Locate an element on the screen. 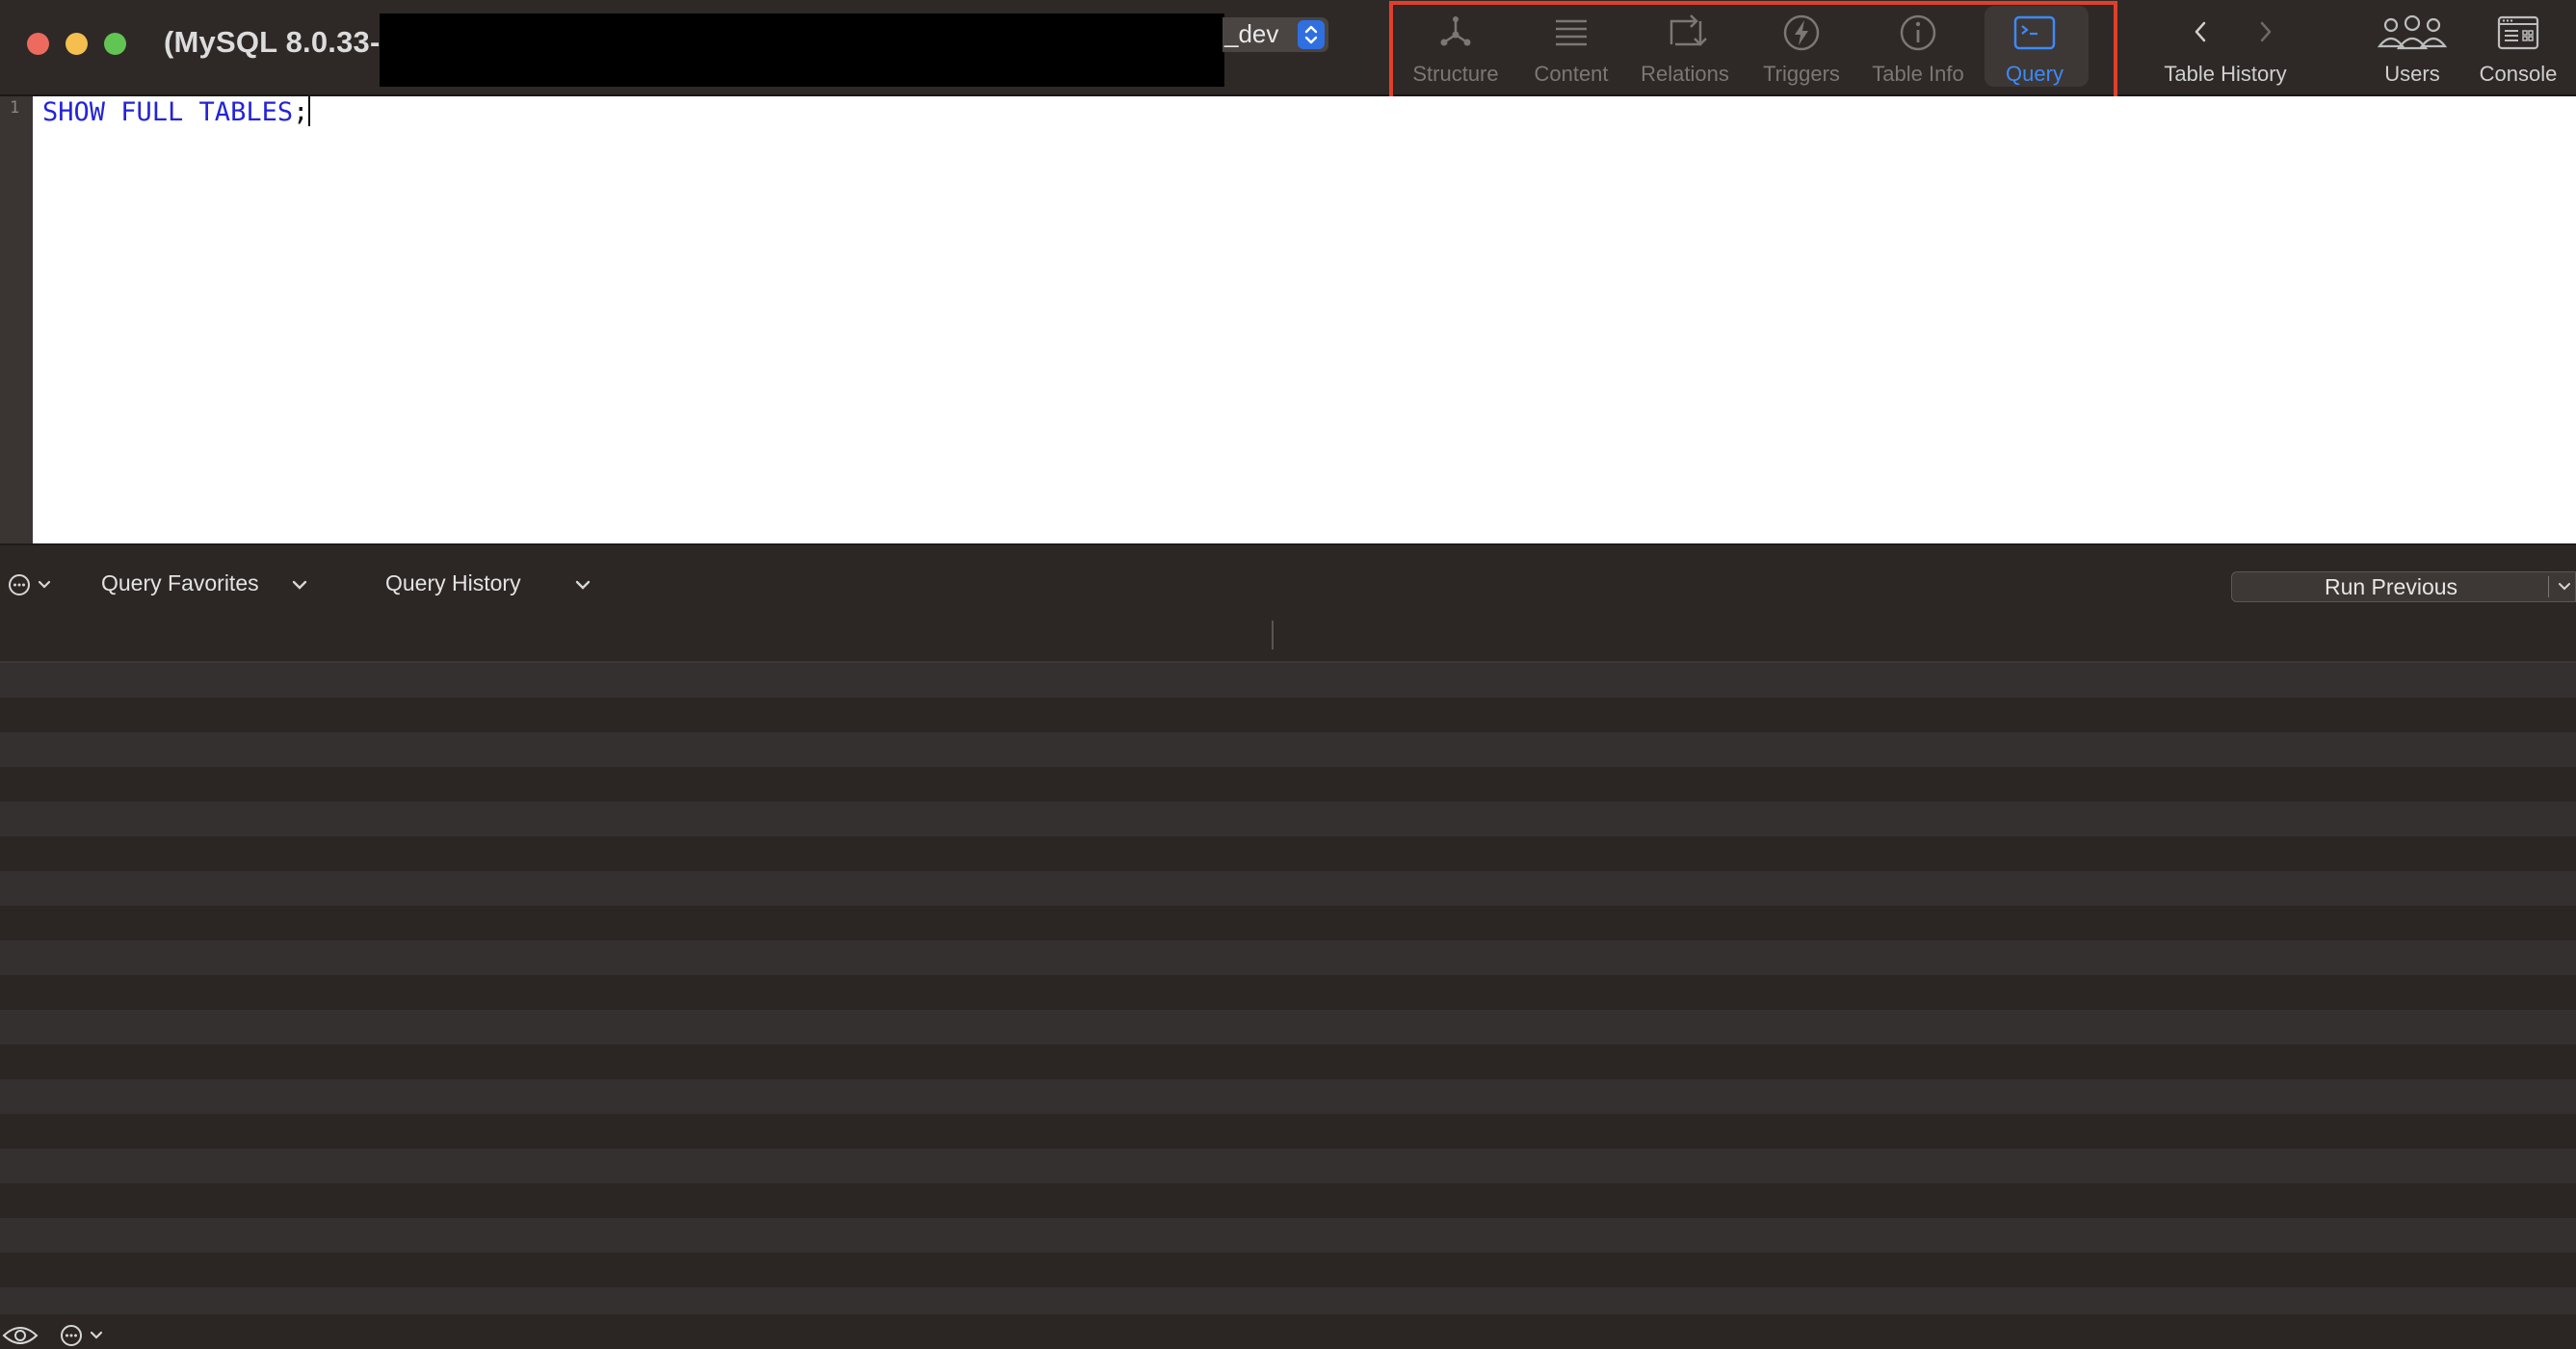 The height and width of the screenshot is (1349, 2576). run-button-separator is located at coordinates (2548, 586).